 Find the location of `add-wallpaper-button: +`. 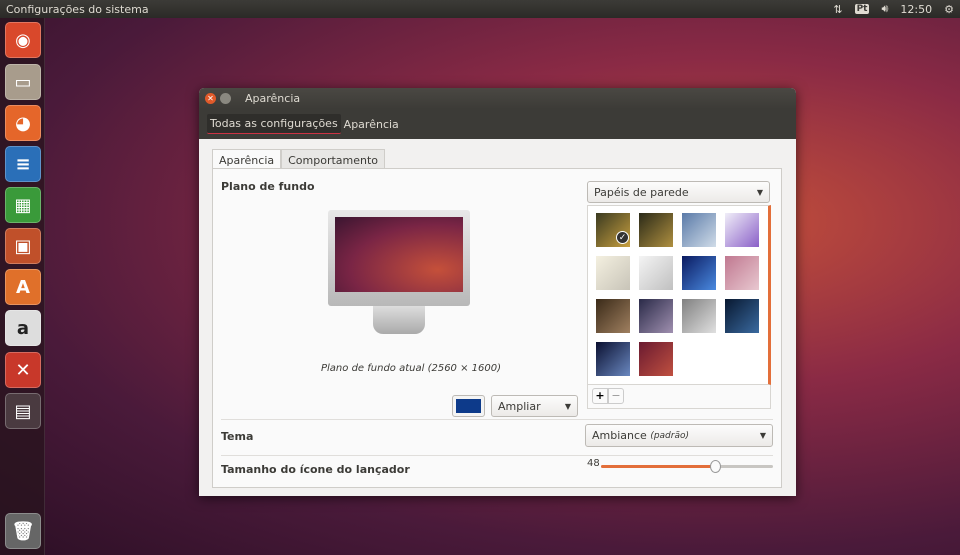

add-wallpaper-button: + is located at coordinates (600, 396).